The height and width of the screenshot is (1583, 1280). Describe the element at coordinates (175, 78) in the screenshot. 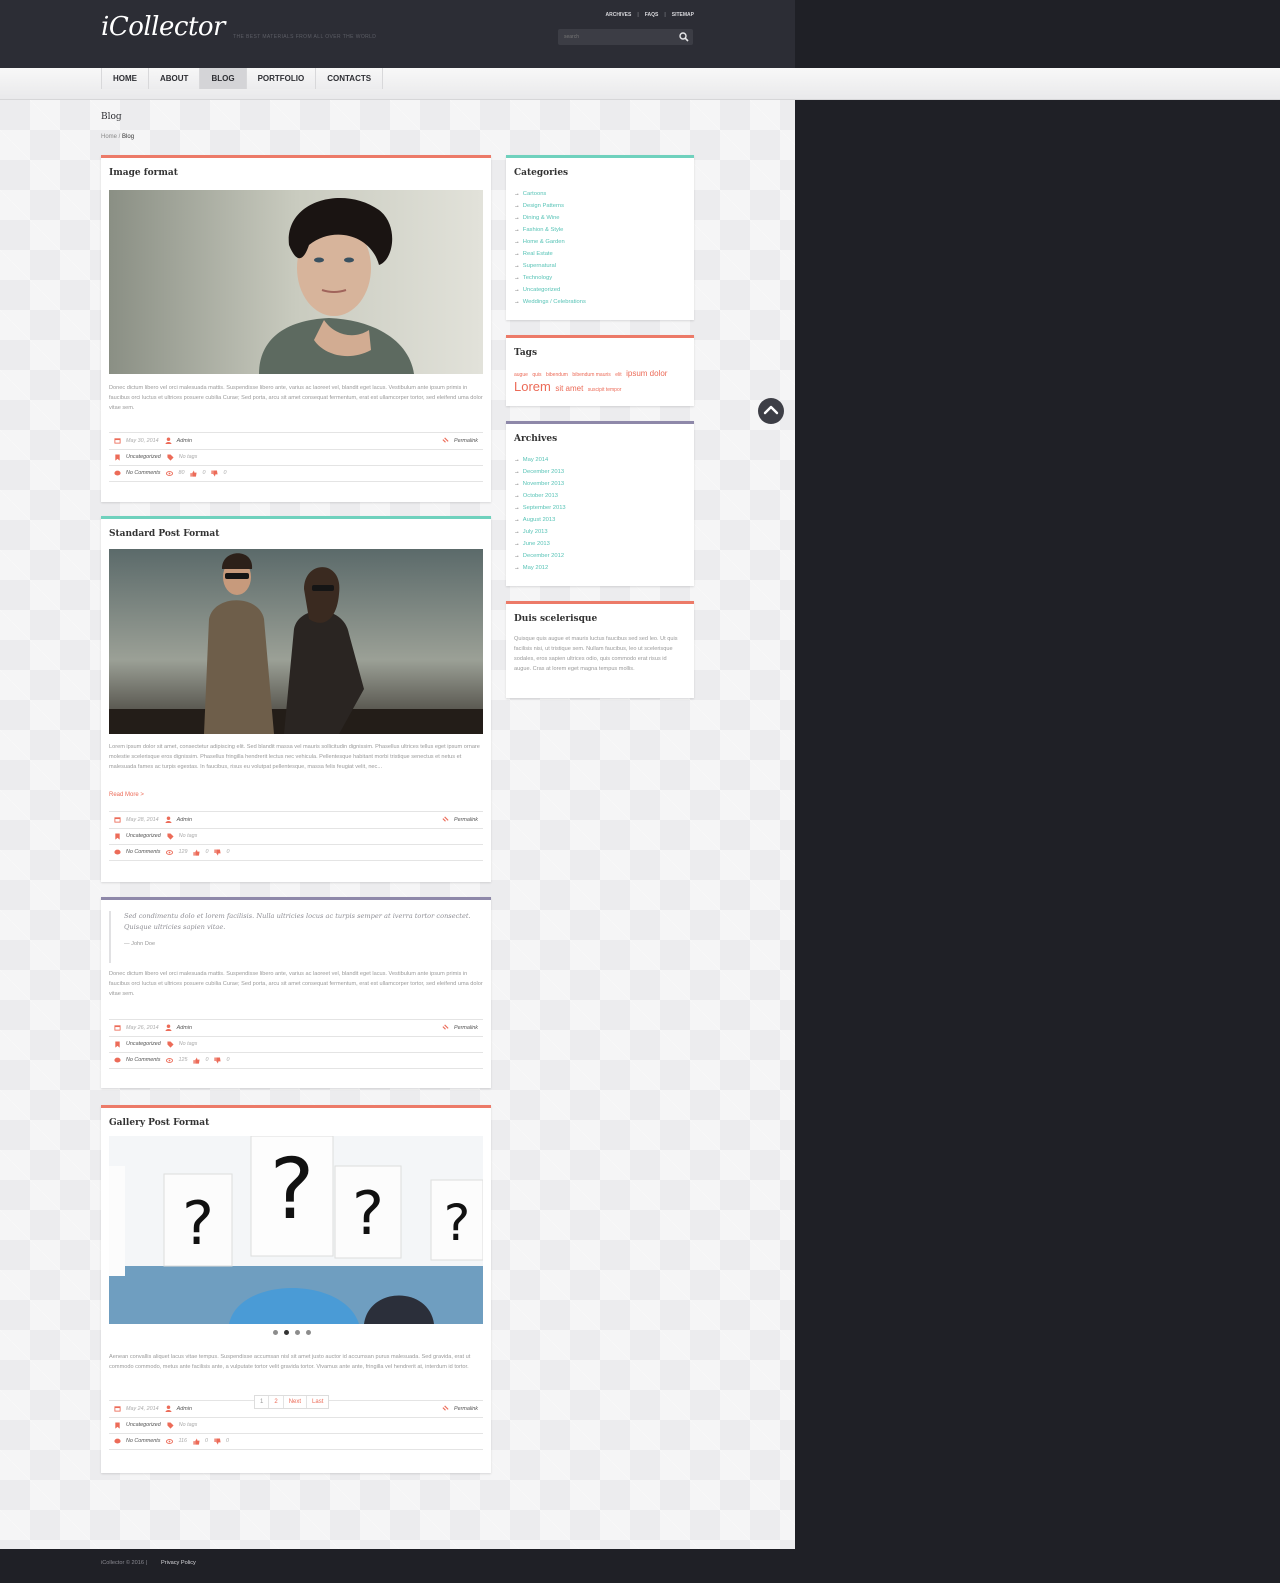

I see `nav-item-about: ABOUT` at that location.